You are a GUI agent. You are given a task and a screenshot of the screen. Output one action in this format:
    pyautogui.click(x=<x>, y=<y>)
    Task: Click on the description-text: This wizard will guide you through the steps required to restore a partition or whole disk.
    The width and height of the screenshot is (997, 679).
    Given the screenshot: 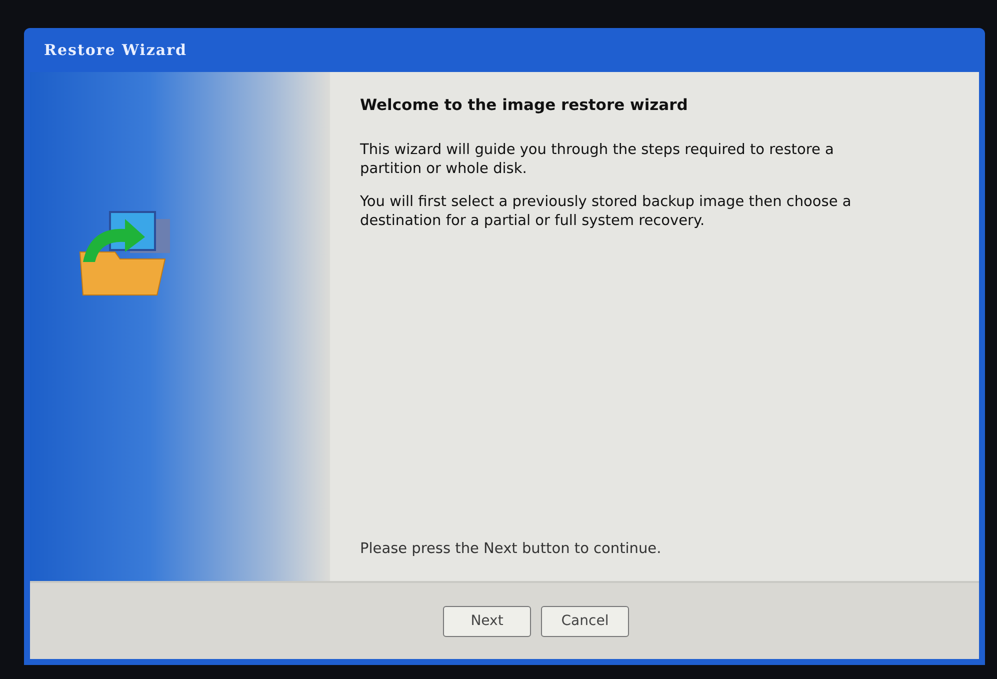 What is the action you would take?
    pyautogui.click(x=597, y=160)
    